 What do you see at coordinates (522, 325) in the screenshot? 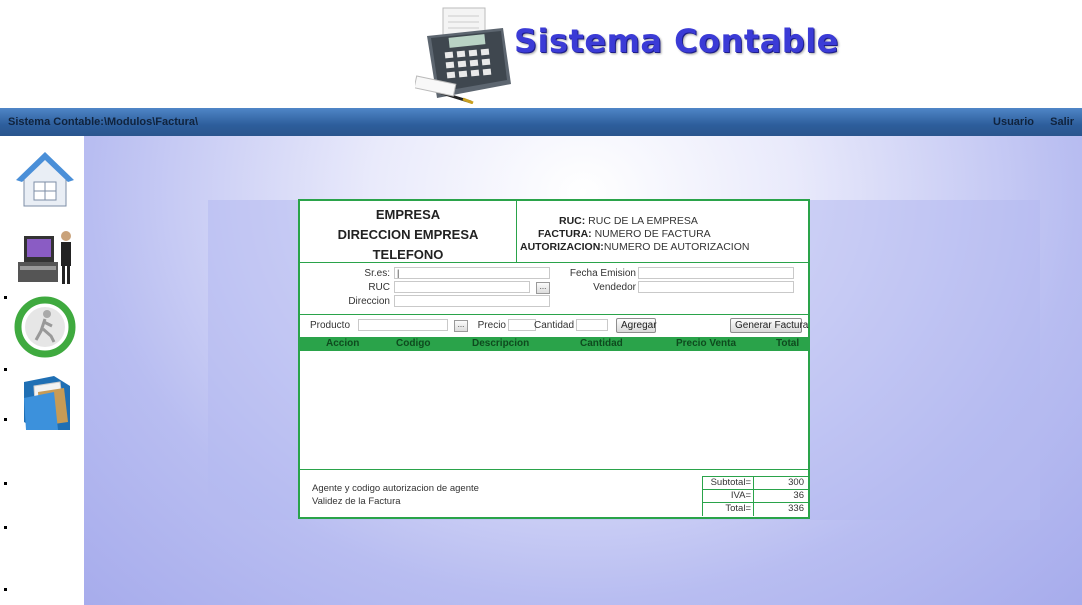
I see `precio-input` at bounding box center [522, 325].